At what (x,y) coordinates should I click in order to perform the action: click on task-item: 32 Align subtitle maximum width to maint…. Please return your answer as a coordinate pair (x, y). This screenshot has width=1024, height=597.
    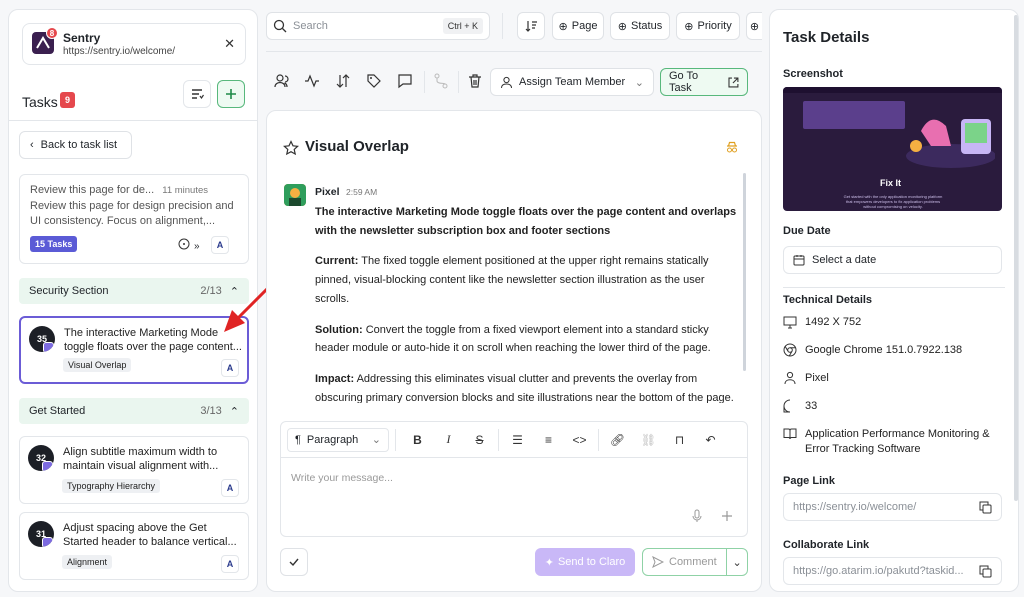
    Looking at the image, I should click on (134, 470).